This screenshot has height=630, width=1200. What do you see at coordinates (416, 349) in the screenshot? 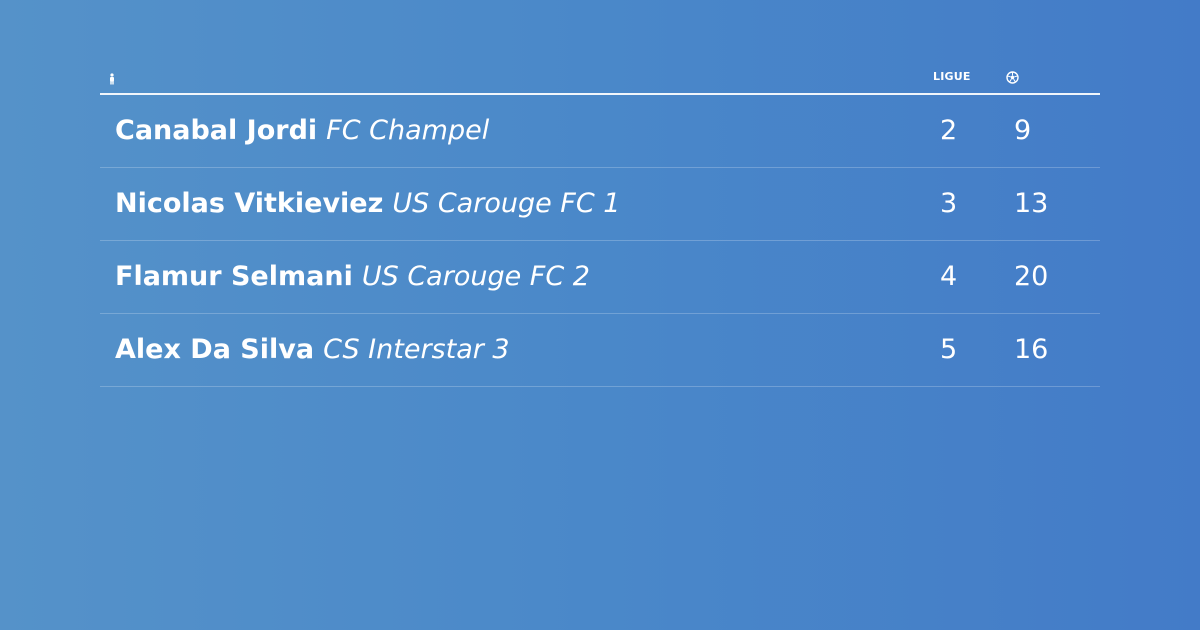
I see `club-name: CS Interstar 3` at bounding box center [416, 349].